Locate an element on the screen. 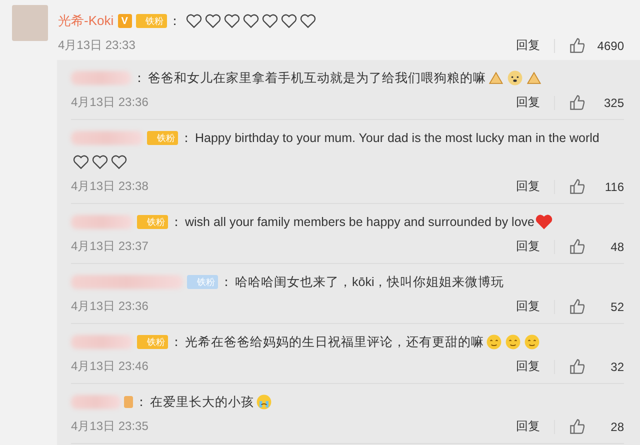 Image resolution: width=640 pixels, height=445 pixels. timestamp: 4月13日 23:46 is located at coordinates (110, 366).